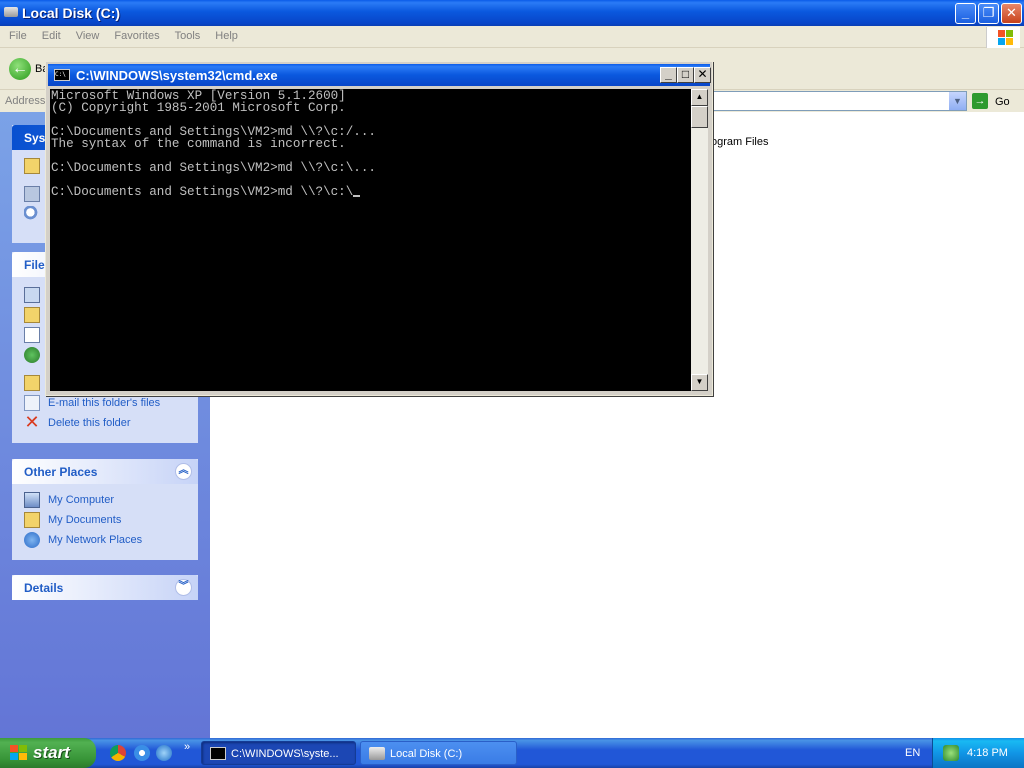 The height and width of the screenshot is (768, 1024). Describe the element at coordinates (957, 101) in the screenshot. I see `address-dropdown-icon: ▼` at that location.